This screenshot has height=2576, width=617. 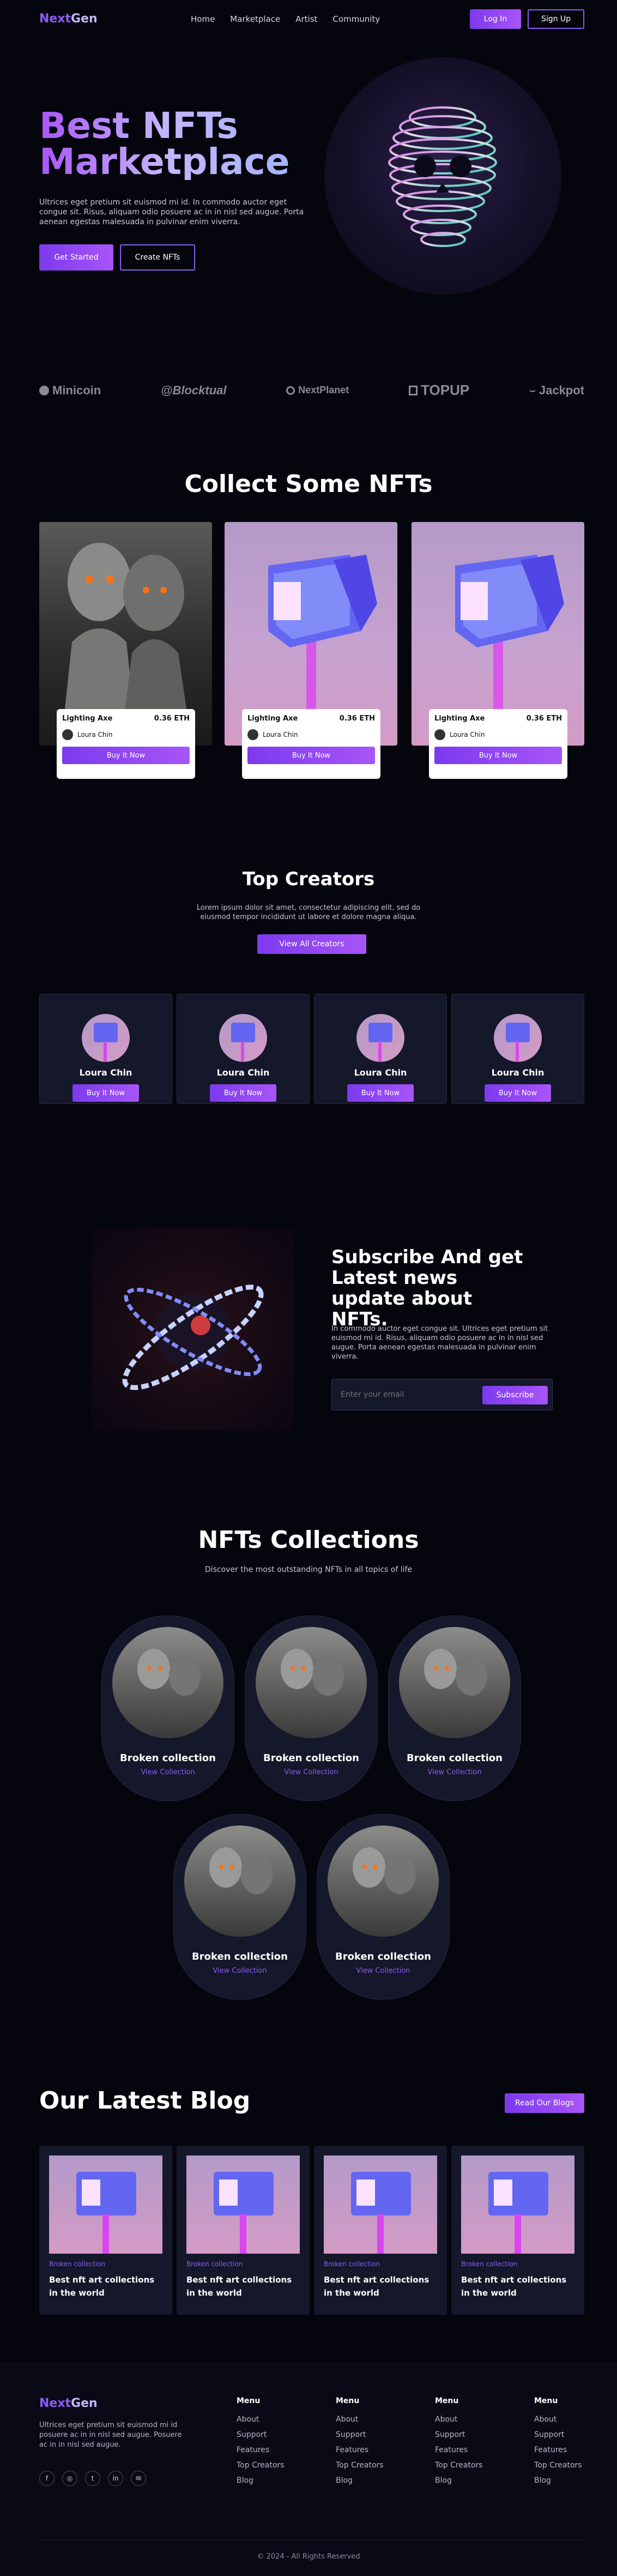 I want to click on partner-minicoin: Minicoin, so click(x=70, y=391).